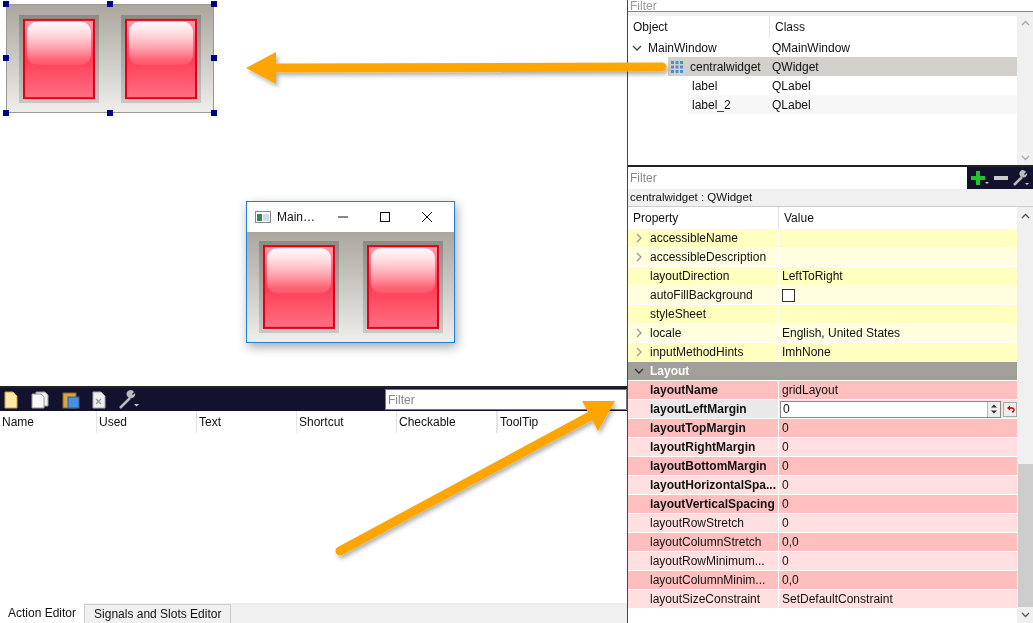 The width and height of the screenshot is (1033, 623). I want to click on new-document-icon, so click(11, 399).